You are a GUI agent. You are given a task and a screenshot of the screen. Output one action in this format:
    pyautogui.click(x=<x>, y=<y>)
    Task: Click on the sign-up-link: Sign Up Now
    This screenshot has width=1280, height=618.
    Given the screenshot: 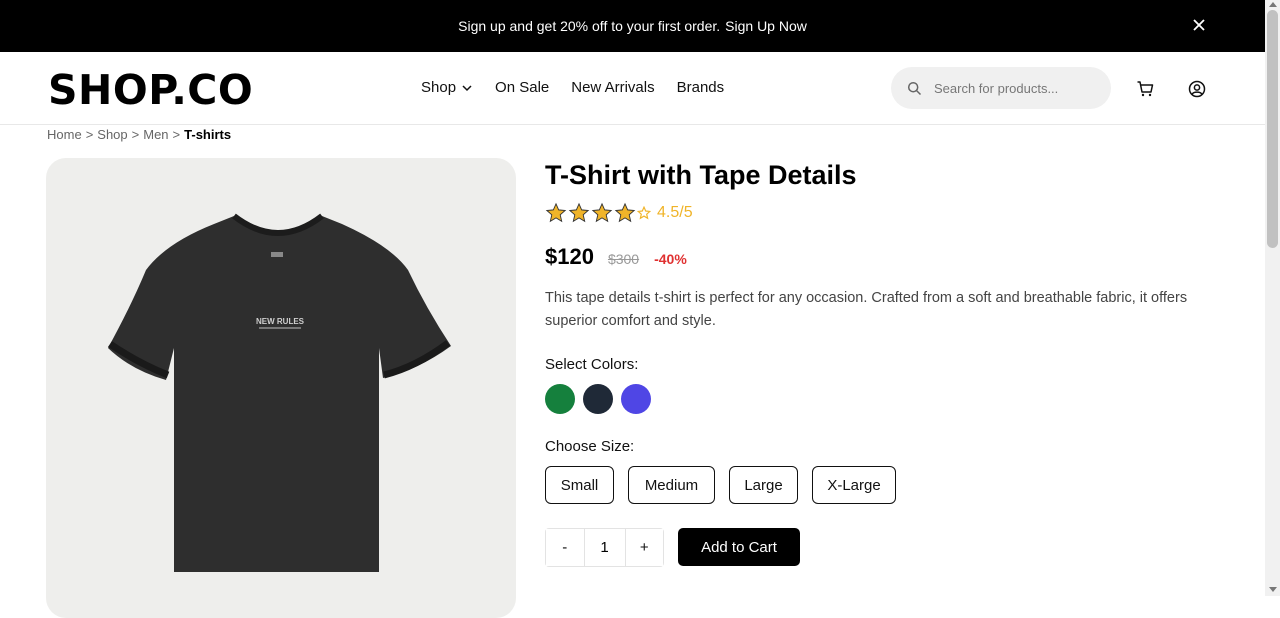 What is the action you would take?
    pyautogui.click(x=766, y=26)
    